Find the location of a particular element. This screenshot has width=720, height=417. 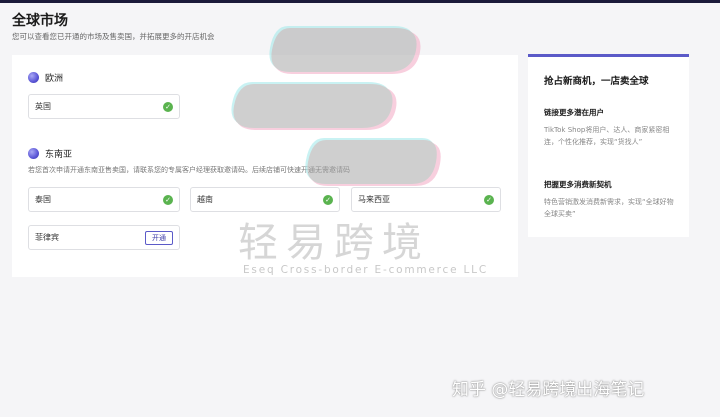

region-southeast-asia: 东南亚 is located at coordinates (50, 153).